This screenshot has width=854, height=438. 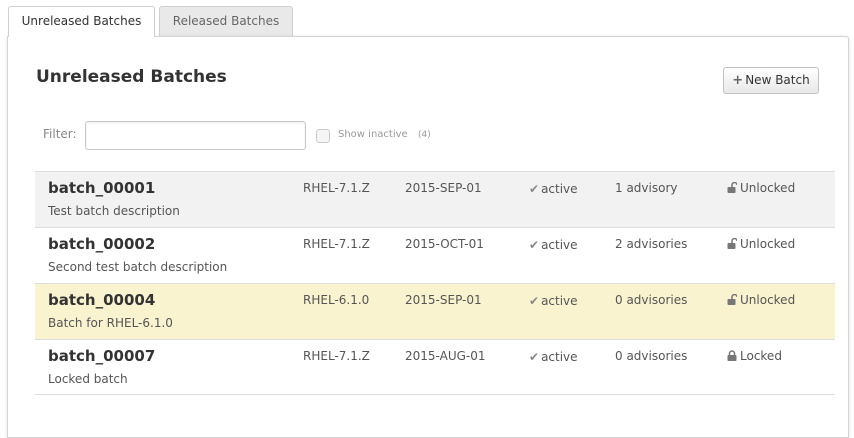 What do you see at coordinates (110, 323) in the screenshot?
I see `batch-description: Batch for RHEL-6.1.0` at bounding box center [110, 323].